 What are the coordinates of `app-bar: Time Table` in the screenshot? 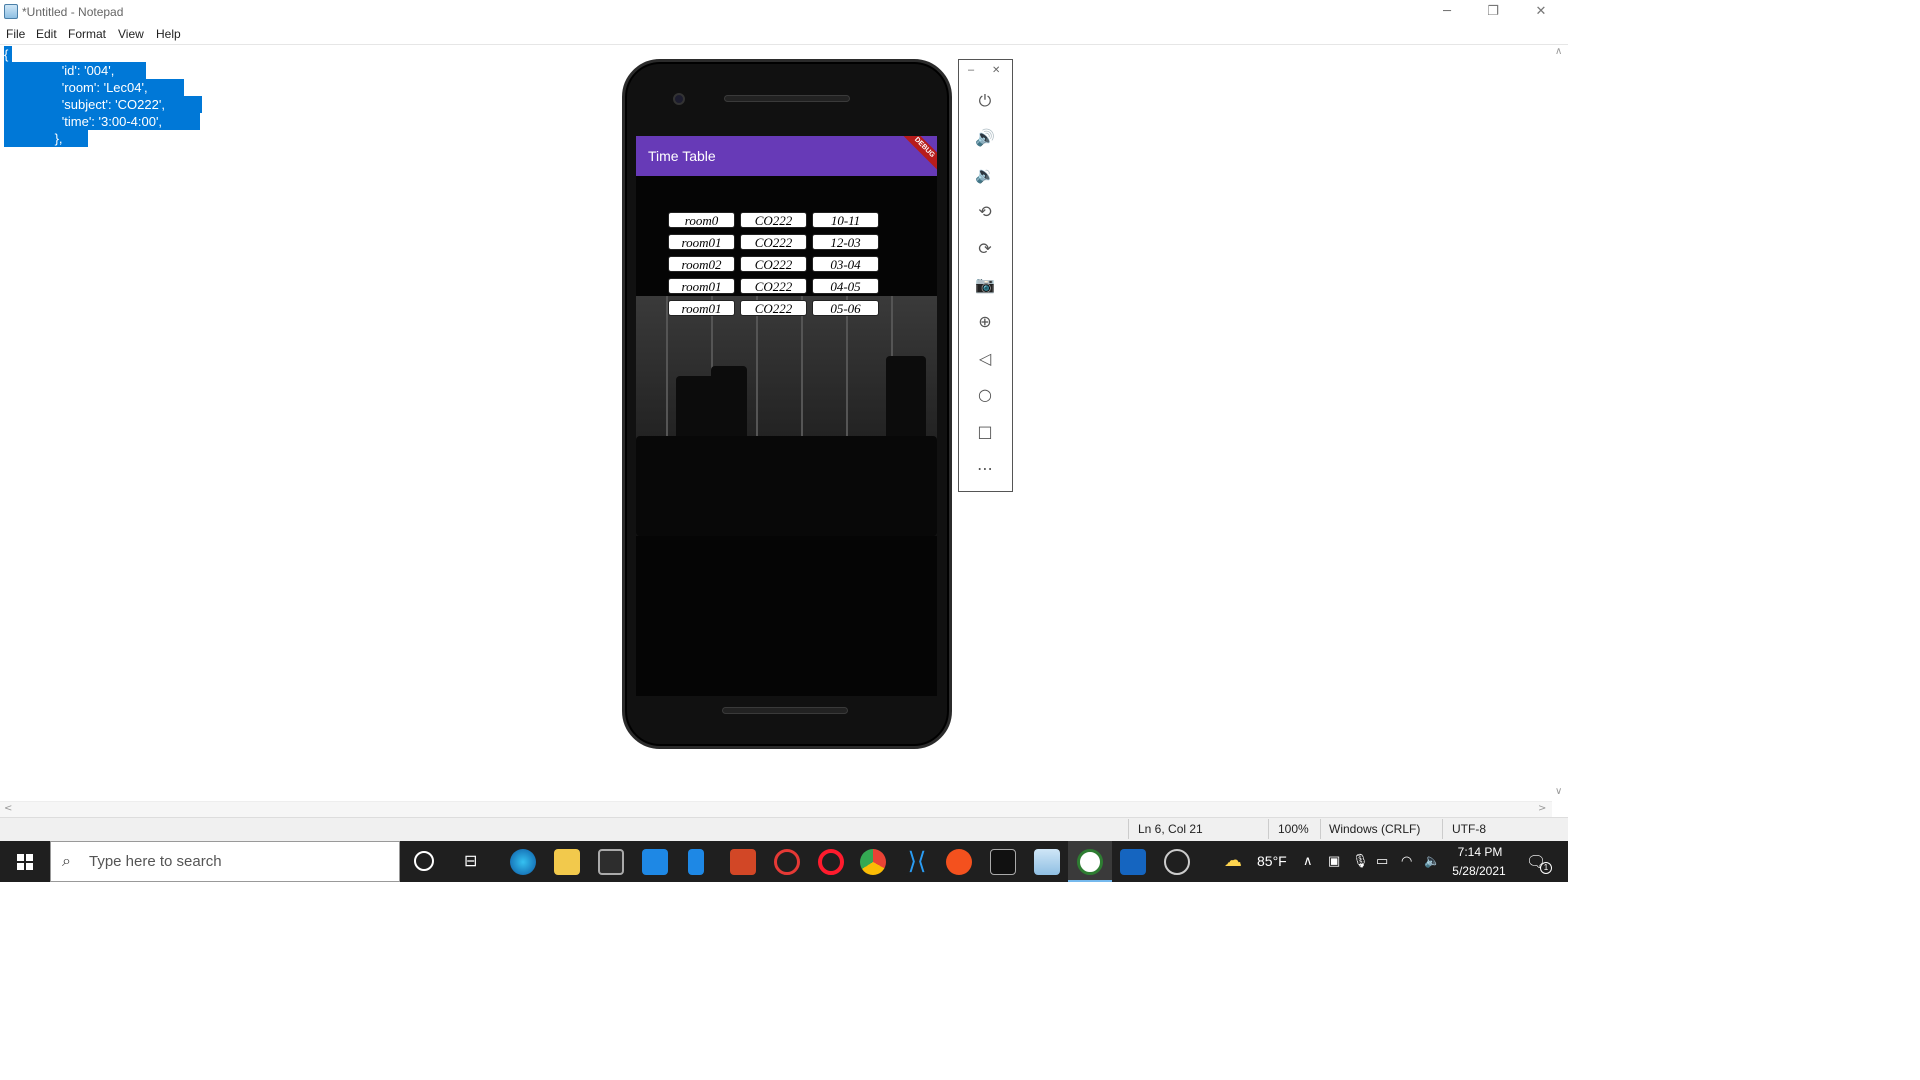 It's located at (786, 156).